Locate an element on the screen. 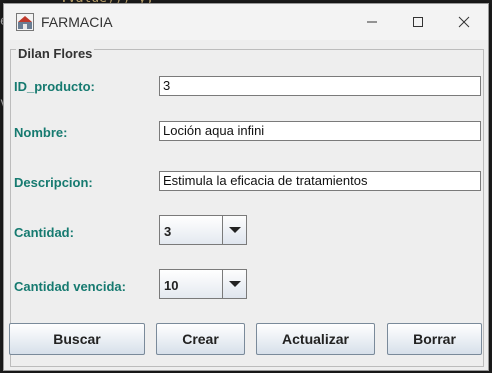 Image resolution: width=492 pixels, height=373 pixels. cantidad-vencida-dropdown-button is located at coordinates (234, 284).